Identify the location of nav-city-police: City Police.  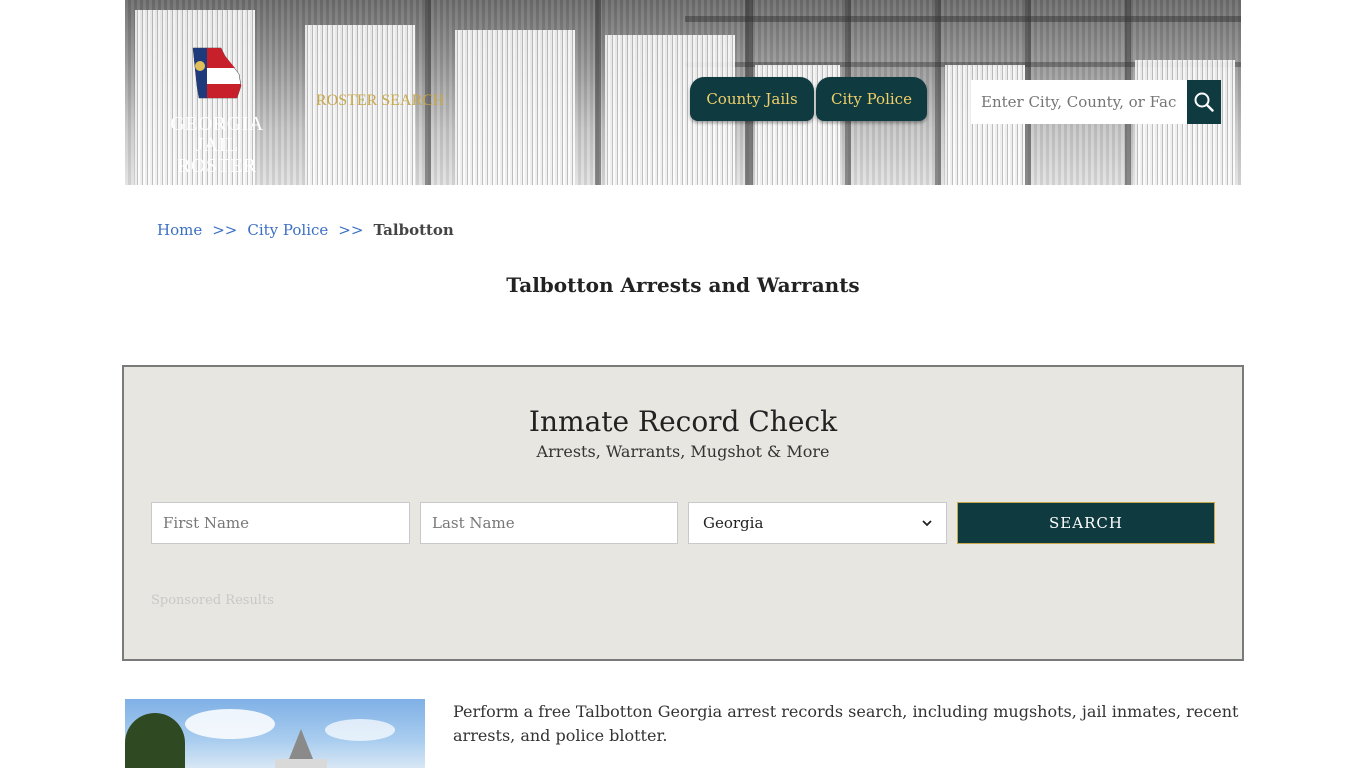
(871, 99).